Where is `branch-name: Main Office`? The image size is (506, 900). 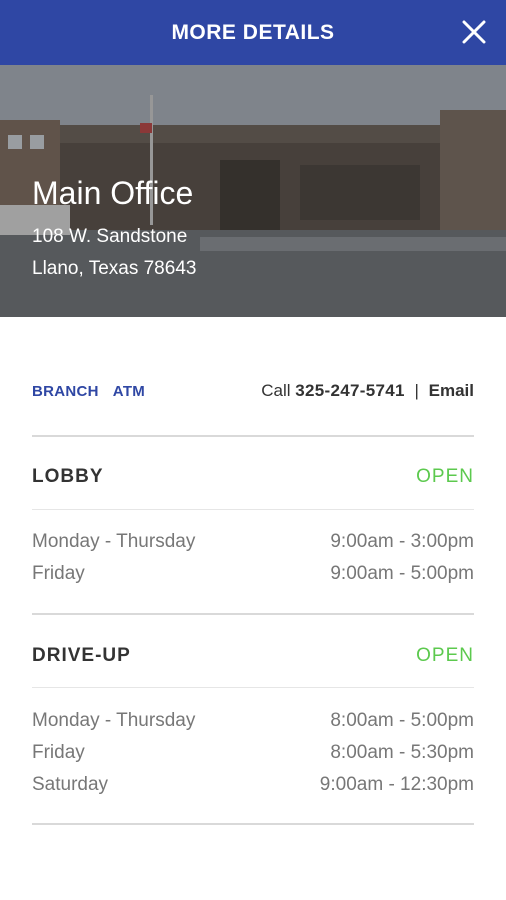
branch-name: Main Office is located at coordinates (113, 193).